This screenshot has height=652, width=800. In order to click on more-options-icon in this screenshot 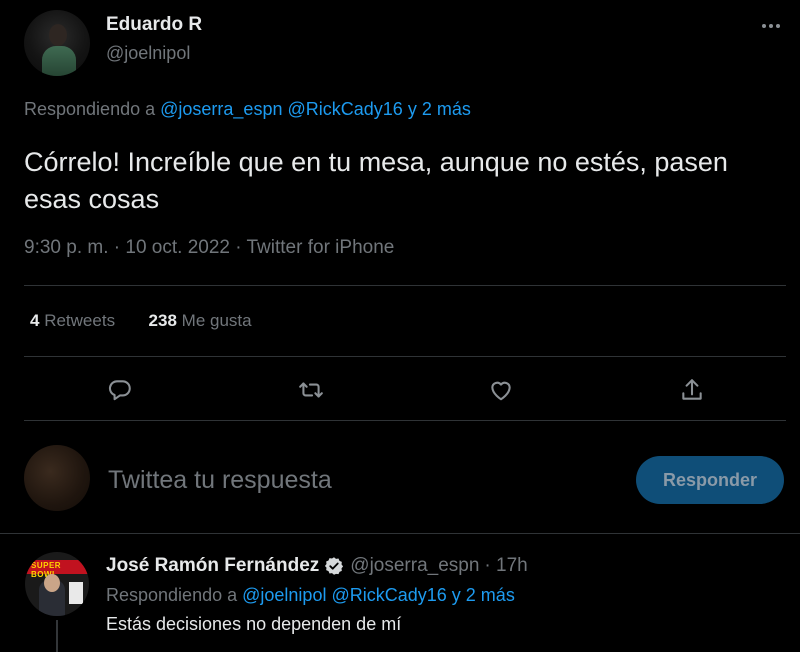, I will do `click(774, 26)`.